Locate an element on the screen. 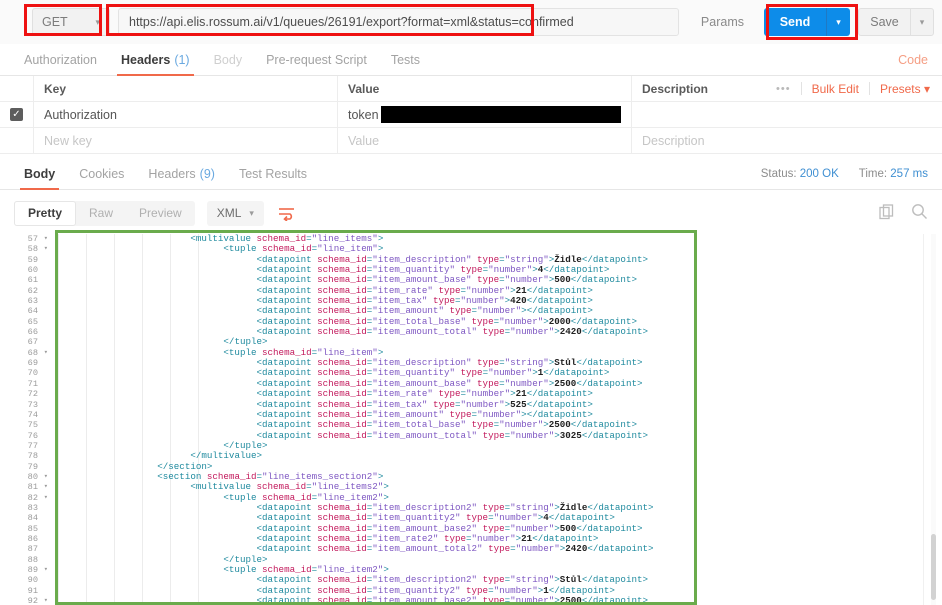  line-number: 85 is located at coordinates (32, 528).